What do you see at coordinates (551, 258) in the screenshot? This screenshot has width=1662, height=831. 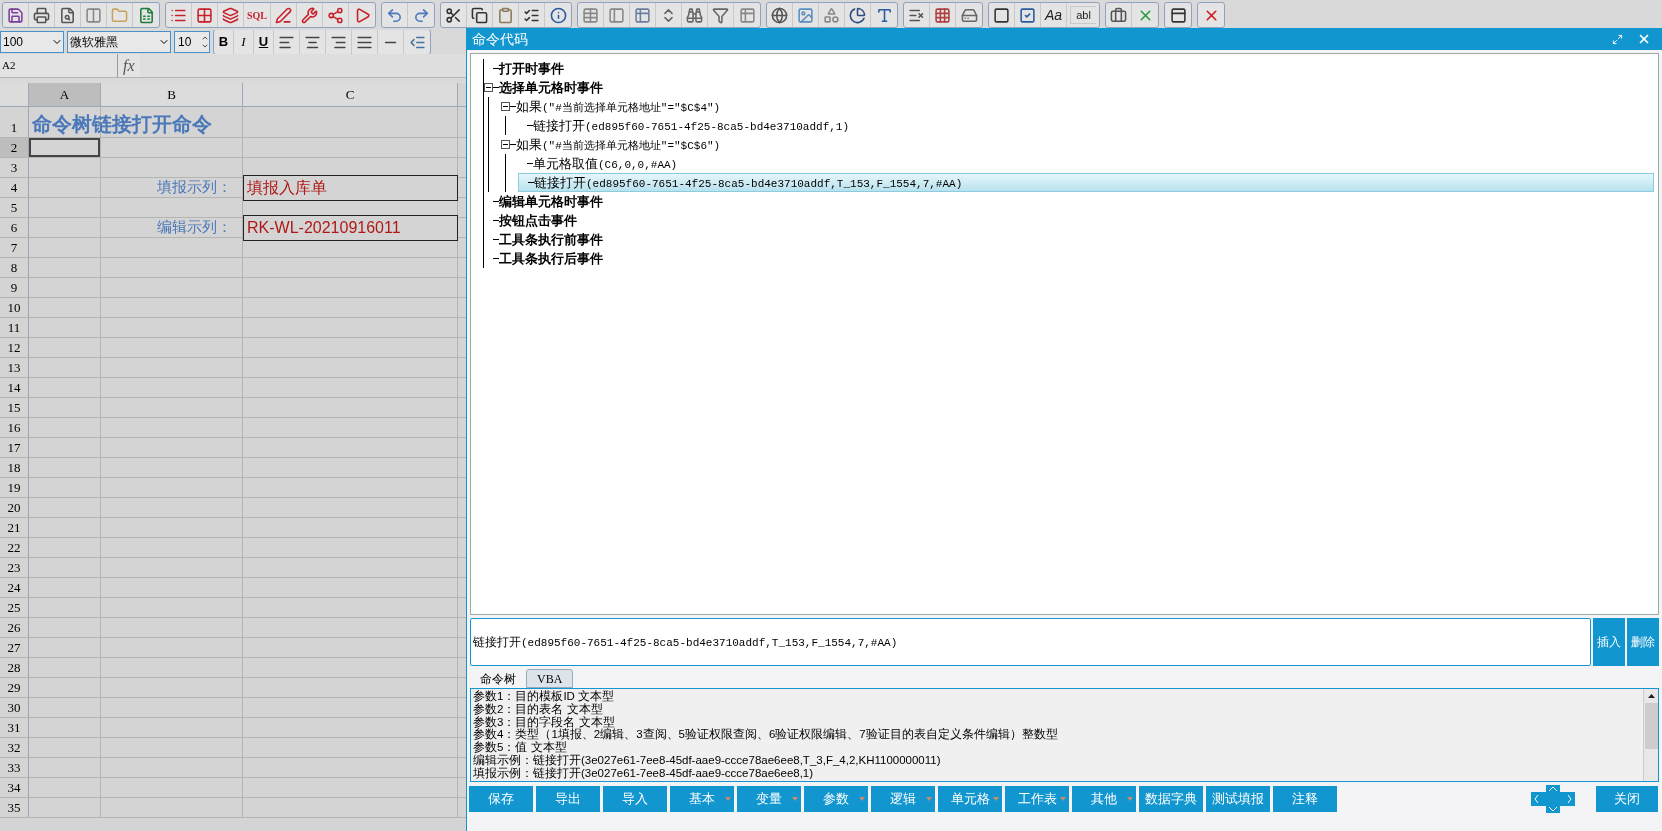 I see `tree-node-label: 工具条执行后事件` at bounding box center [551, 258].